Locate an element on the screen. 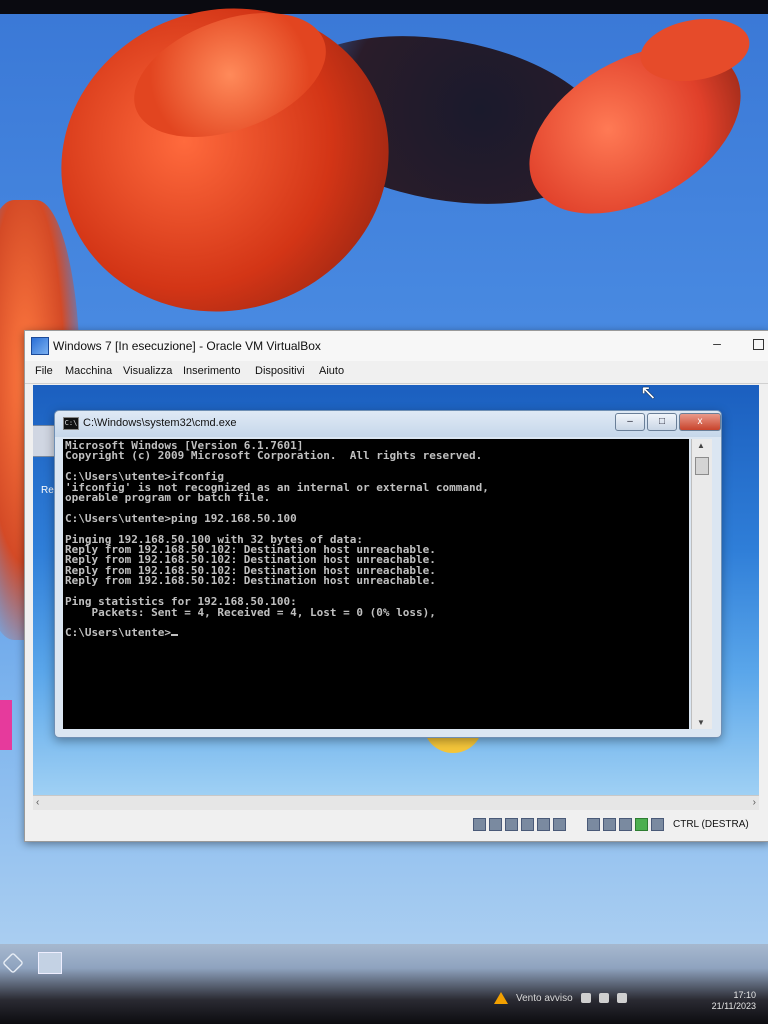  menu-aiuto: Aiuto is located at coordinates (331, 371).